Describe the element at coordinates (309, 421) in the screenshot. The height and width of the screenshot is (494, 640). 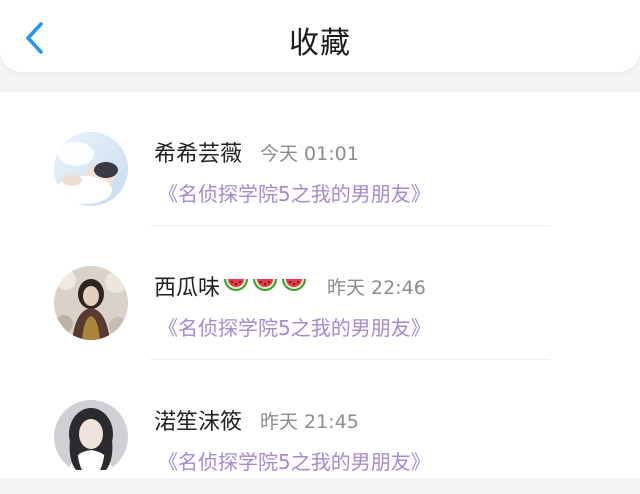
I see `timestamp: 昨天 21:45` at that location.